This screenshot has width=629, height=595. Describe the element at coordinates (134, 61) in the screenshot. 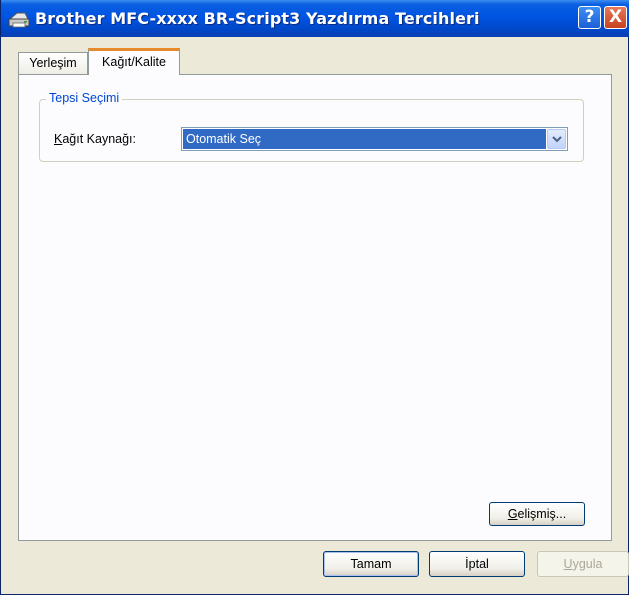

I see `tab-kagit-kalite: Kağıt/Kalite` at that location.